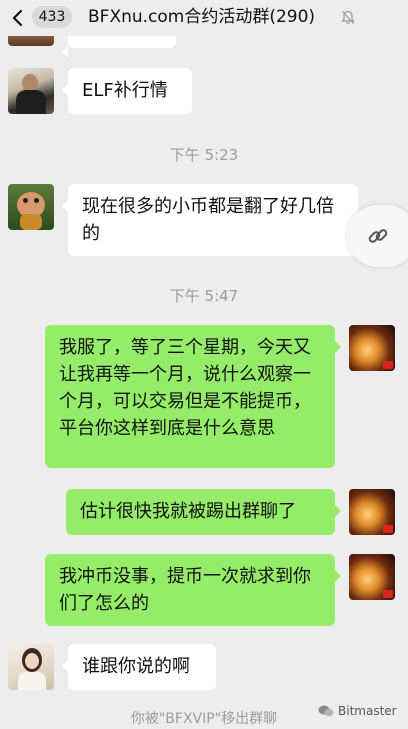 Image resolution: width=408 pixels, height=729 pixels. What do you see at coordinates (367, 711) in the screenshot?
I see `watermark-text: Bitmaster` at bounding box center [367, 711].